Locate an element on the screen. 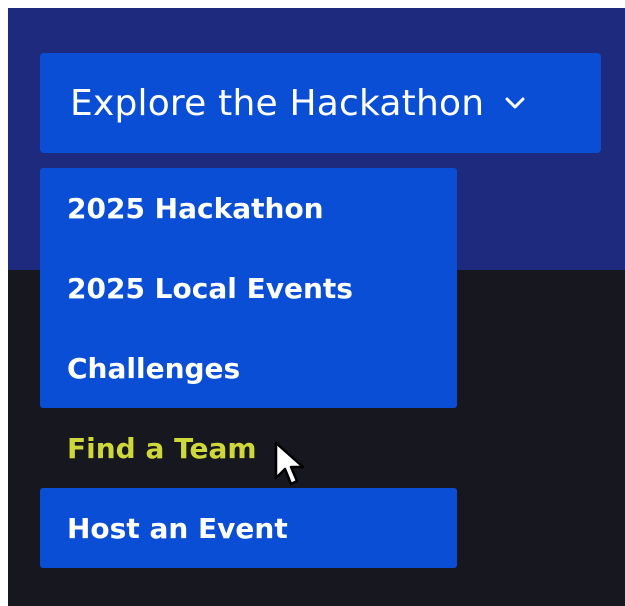 The image size is (625, 606). menu-item-label: Host an Event is located at coordinates (177, 528).